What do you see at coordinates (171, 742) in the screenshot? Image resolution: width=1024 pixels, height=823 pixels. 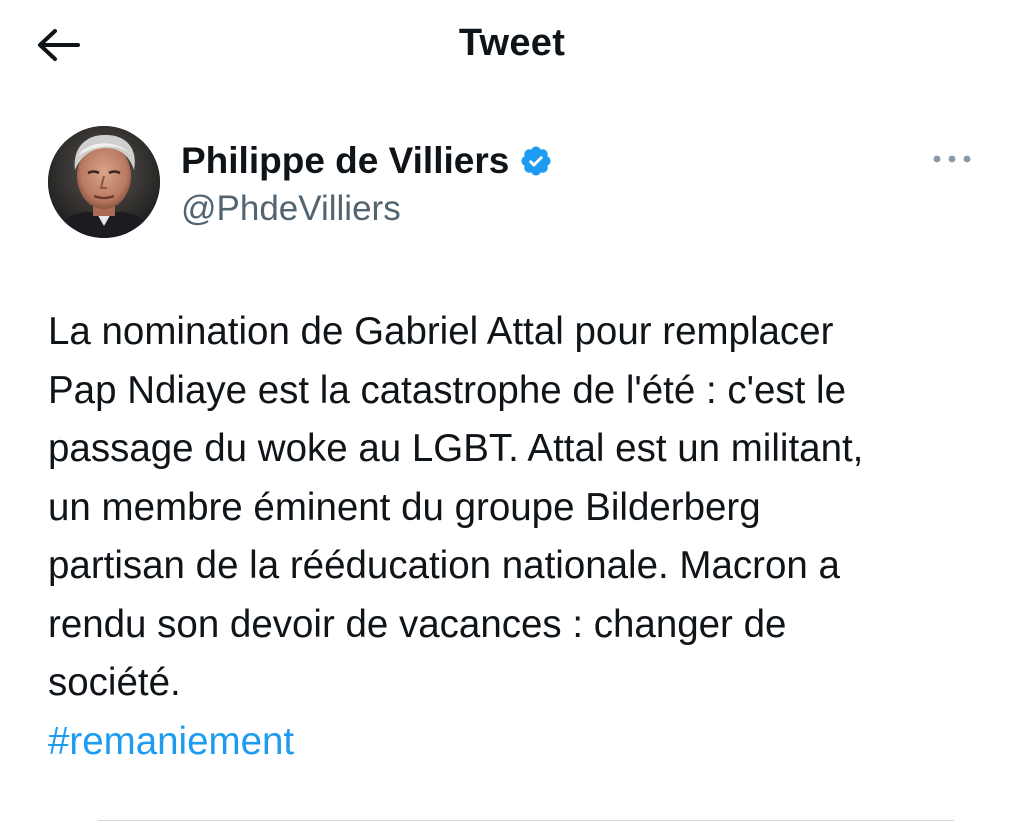 I see `hashtag-link: #remaniement` at bounding box center [171, 742].